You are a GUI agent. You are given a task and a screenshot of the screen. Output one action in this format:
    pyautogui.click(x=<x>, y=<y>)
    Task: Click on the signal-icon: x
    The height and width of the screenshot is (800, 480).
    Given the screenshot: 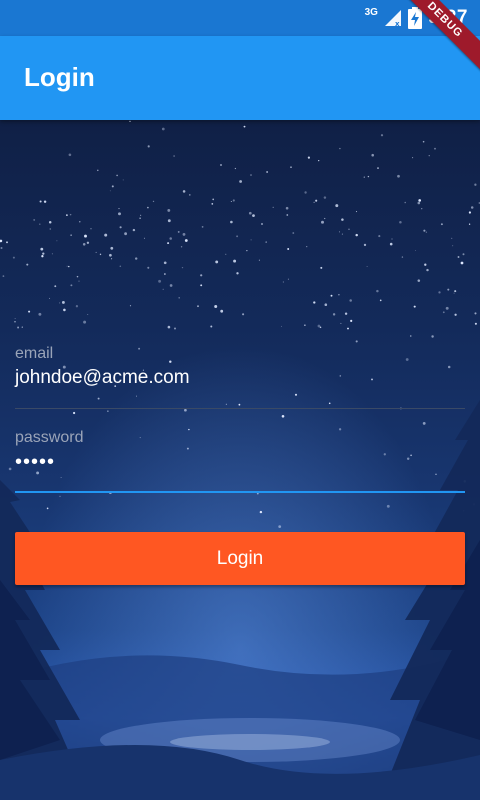 What is the action you would take?
    pyautogui.click(x=392, y=18)
    